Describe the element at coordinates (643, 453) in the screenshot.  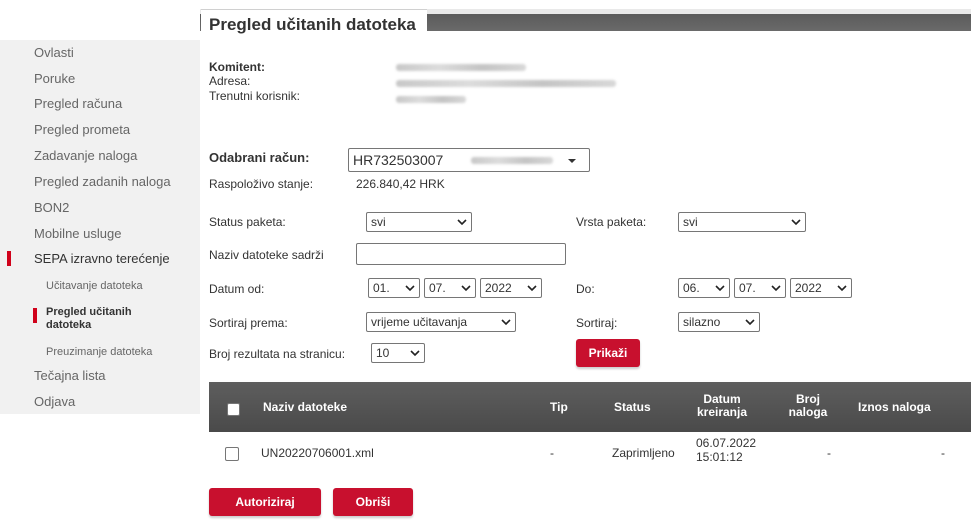
I see `row-status: Zaprimljeno` at that location.